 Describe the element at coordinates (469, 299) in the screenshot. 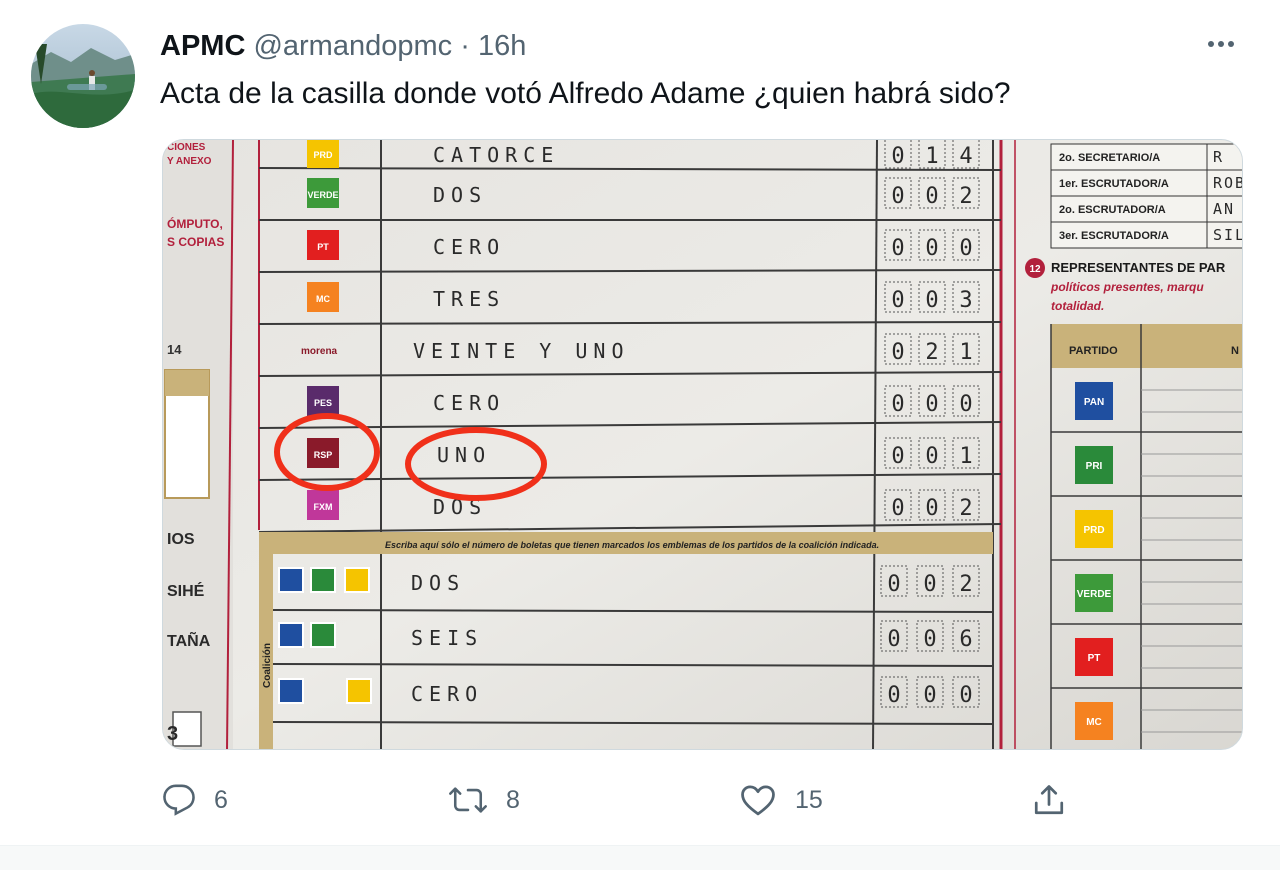

I see `handwritten-word: TRES` at that location.